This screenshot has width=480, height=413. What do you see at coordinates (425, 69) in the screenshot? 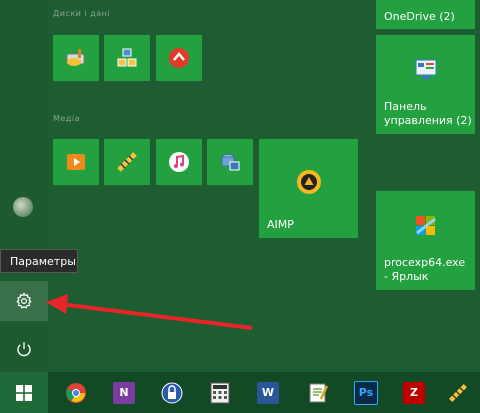
I see `control-panel-icon` at bounding box center [425, 69].